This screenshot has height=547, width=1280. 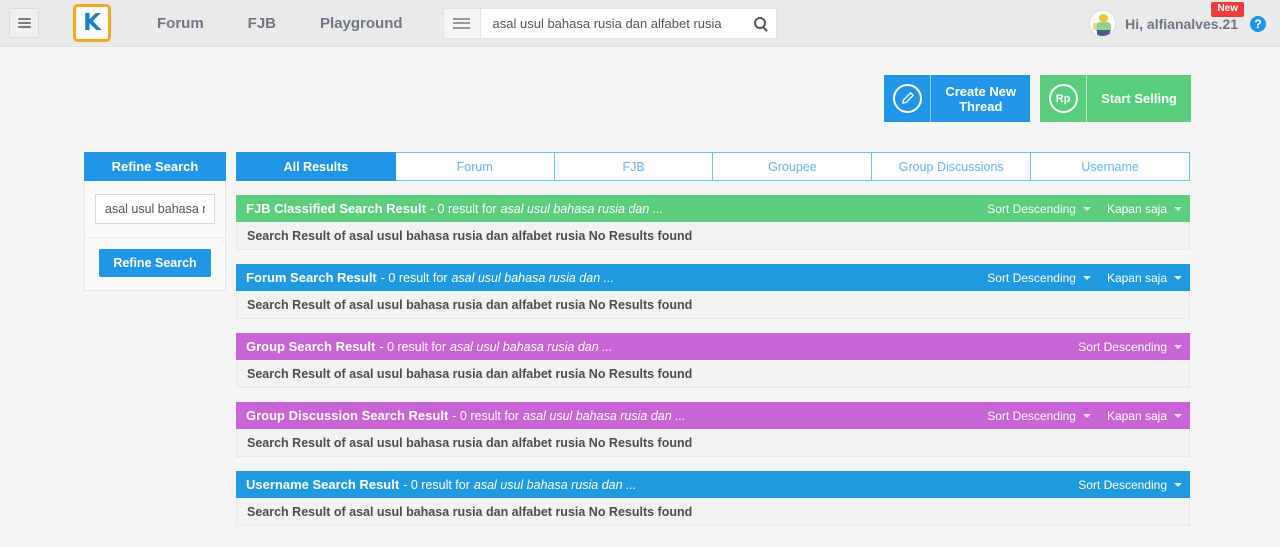 I want to click on hamburger-icon, so click(x=24, y=23).